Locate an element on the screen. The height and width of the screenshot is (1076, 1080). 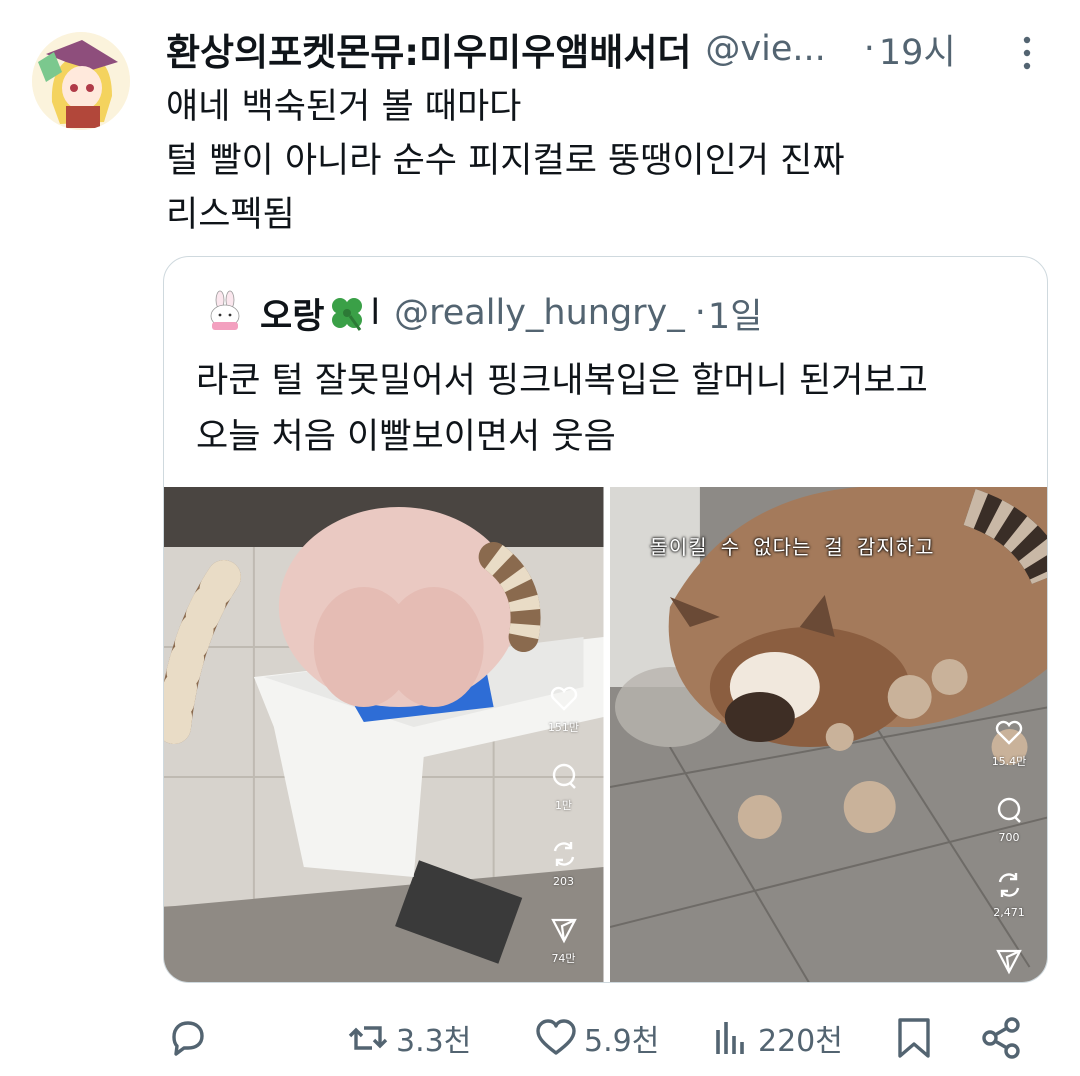
tweet-text-line: 얘네 백숙된거 볼 때마다 is located at coordinates (344, 107).